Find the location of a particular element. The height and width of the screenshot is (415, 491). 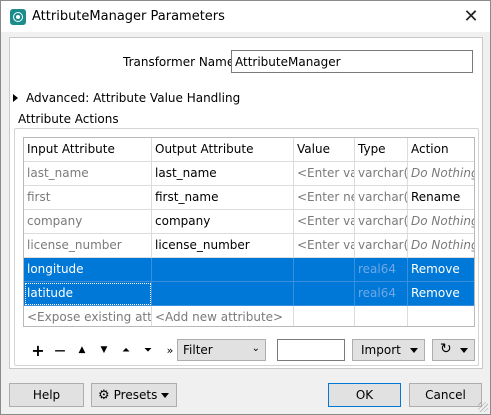

refresh-button: ↻ is located at coordinates (453, 350).